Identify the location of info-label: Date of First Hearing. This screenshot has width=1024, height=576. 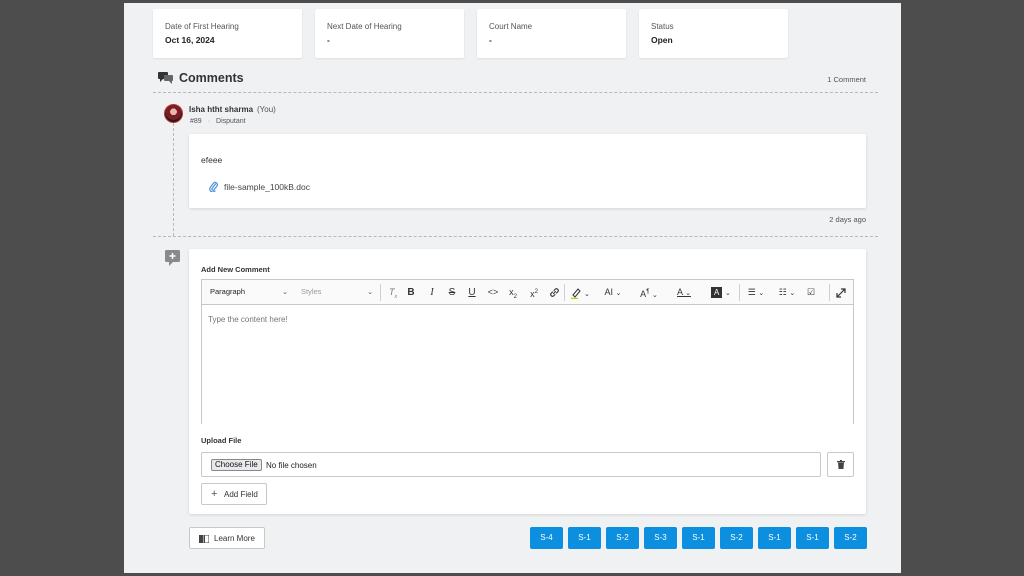
(202, 26).